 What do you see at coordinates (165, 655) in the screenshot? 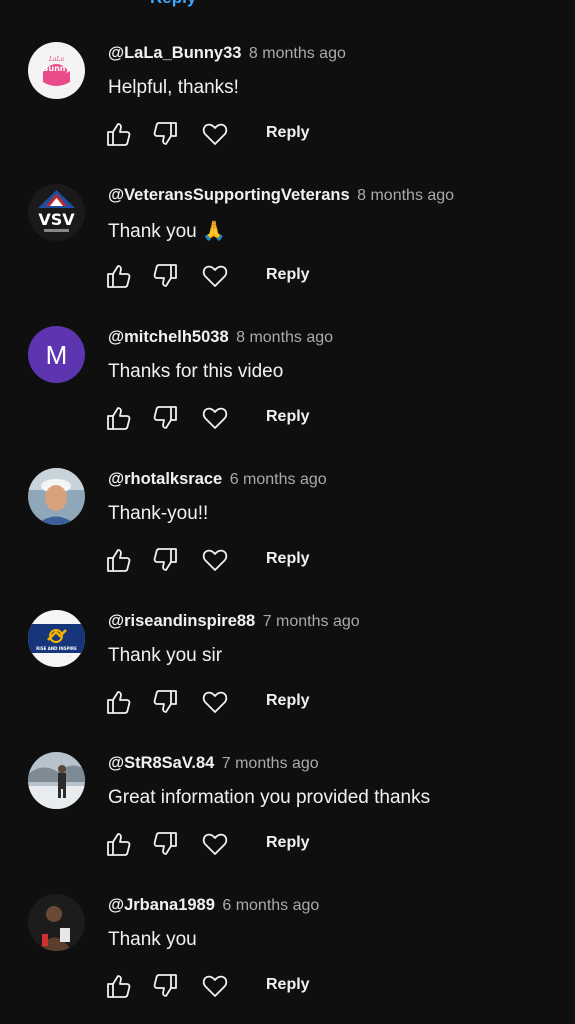
I see `comment-text: Thank you sir` at bounding box center [165, 655].